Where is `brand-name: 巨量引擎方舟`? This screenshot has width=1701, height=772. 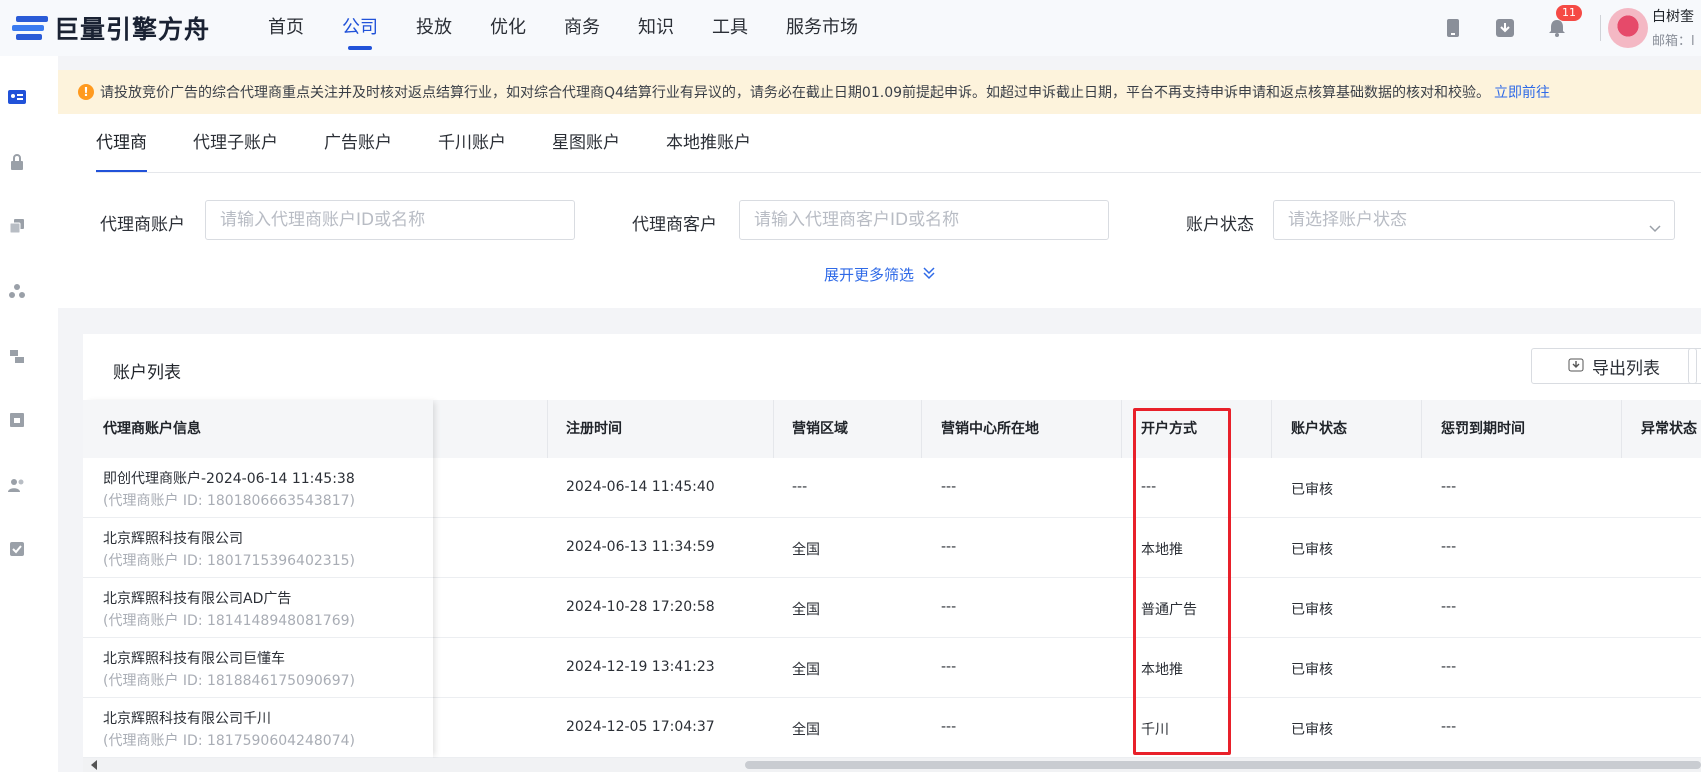 brand-name: 巨量引擎方舟 is located at coordinates (132, 29).